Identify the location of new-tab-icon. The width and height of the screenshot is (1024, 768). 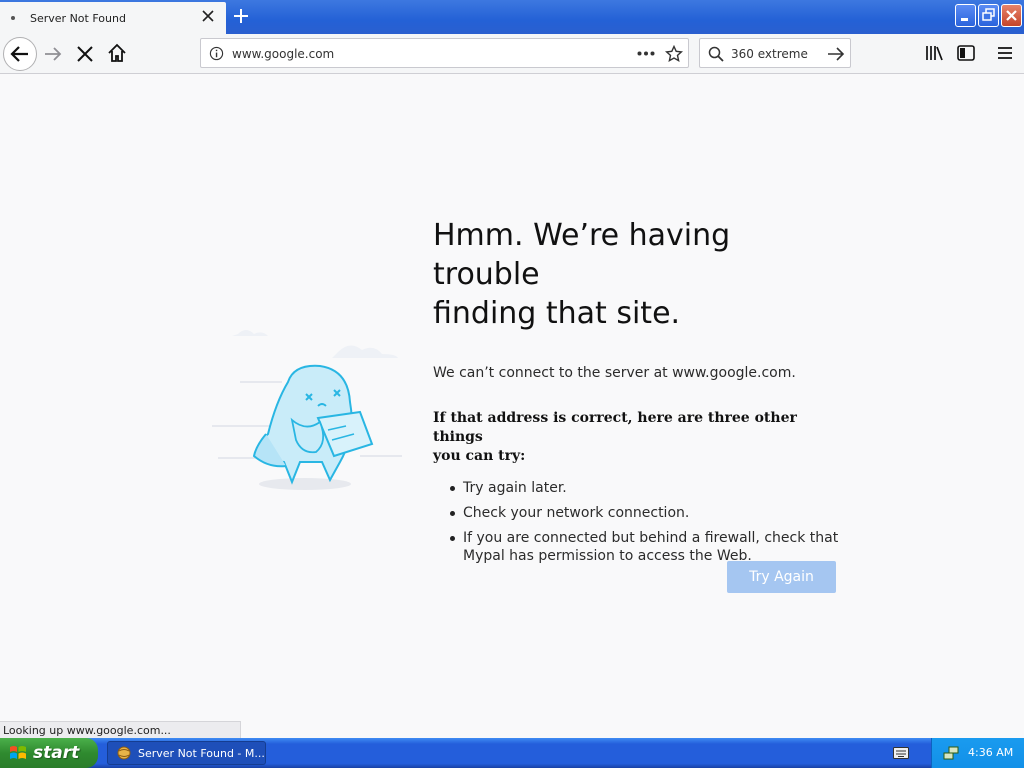
(241, 16).